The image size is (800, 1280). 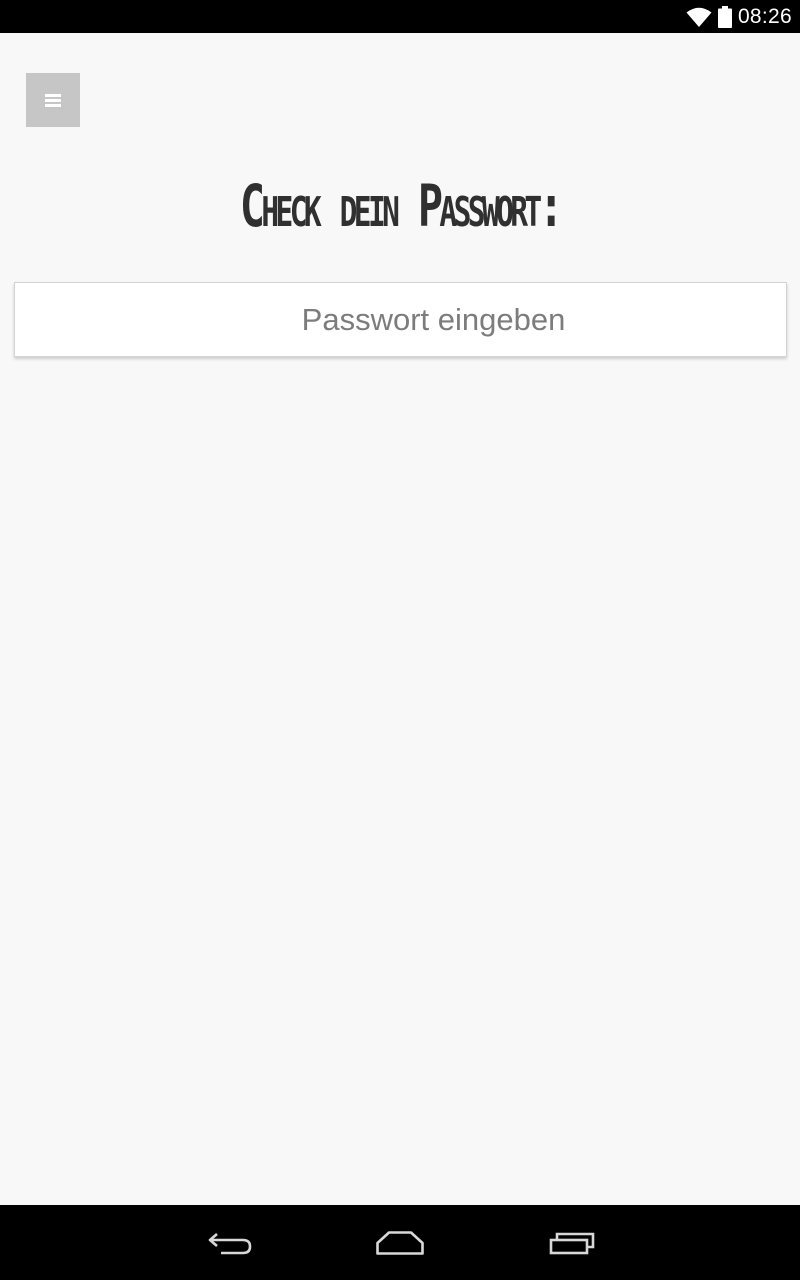 I want to click on password-input, so click(x=400, y=319).